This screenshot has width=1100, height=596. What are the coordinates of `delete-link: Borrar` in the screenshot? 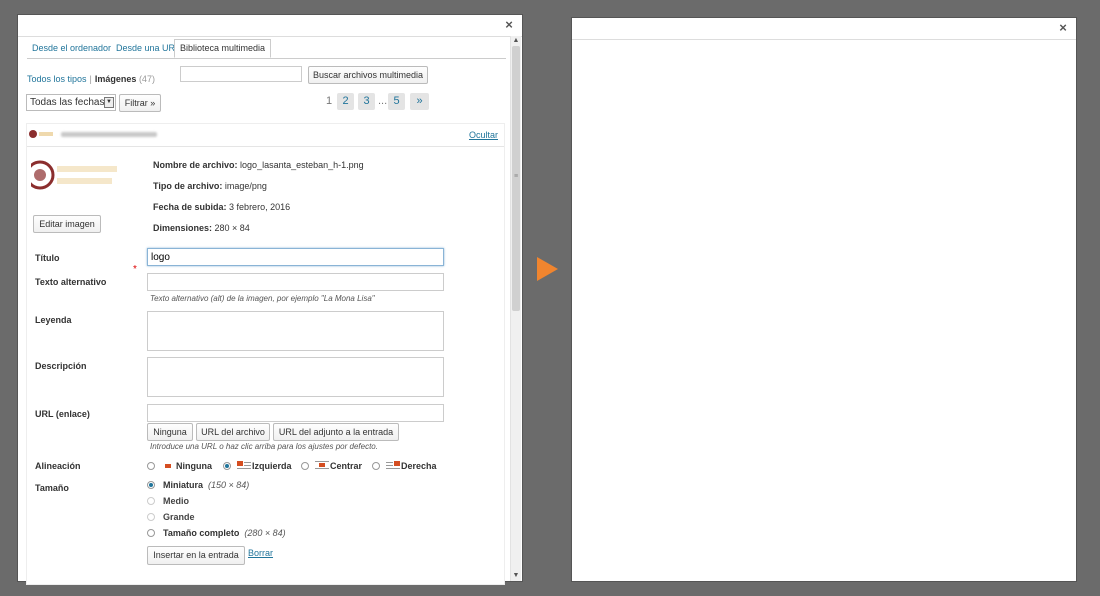 It's located at (260, 553).